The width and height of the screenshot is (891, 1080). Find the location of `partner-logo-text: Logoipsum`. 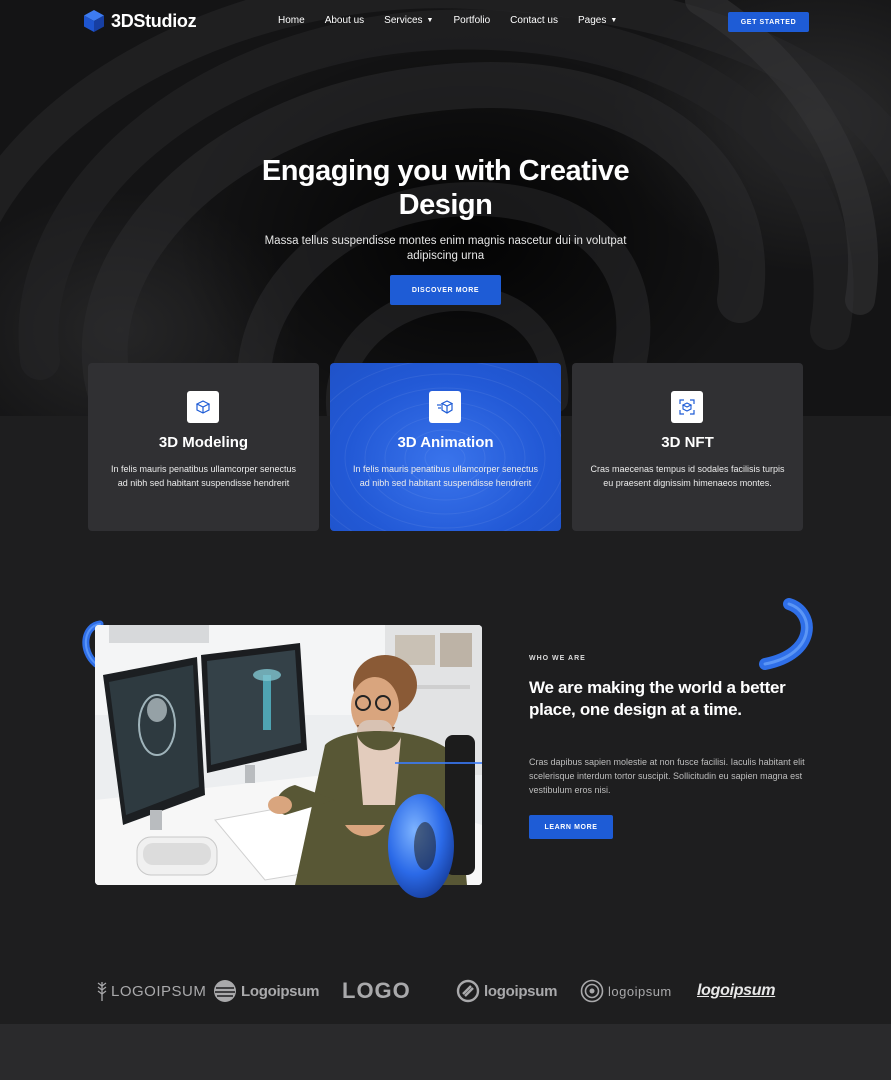

partner-logo-text: Logoipsum is located at coordinates (280, 991).